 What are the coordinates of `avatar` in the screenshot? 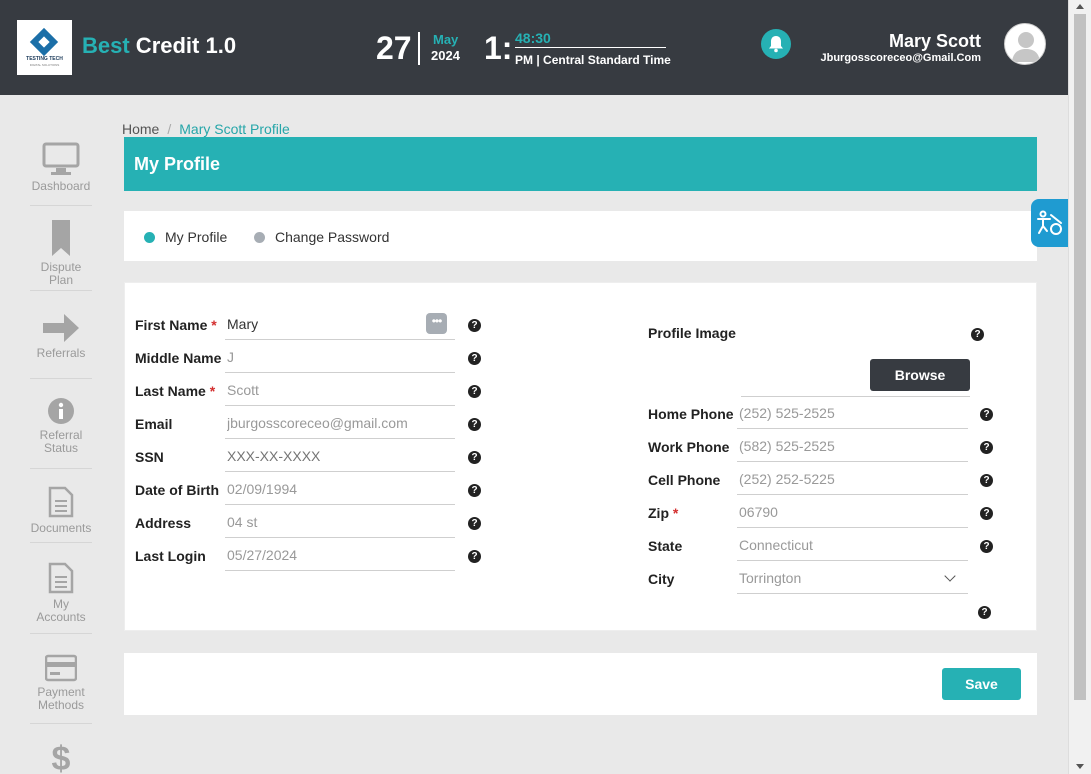 It's located at (1025, 44).